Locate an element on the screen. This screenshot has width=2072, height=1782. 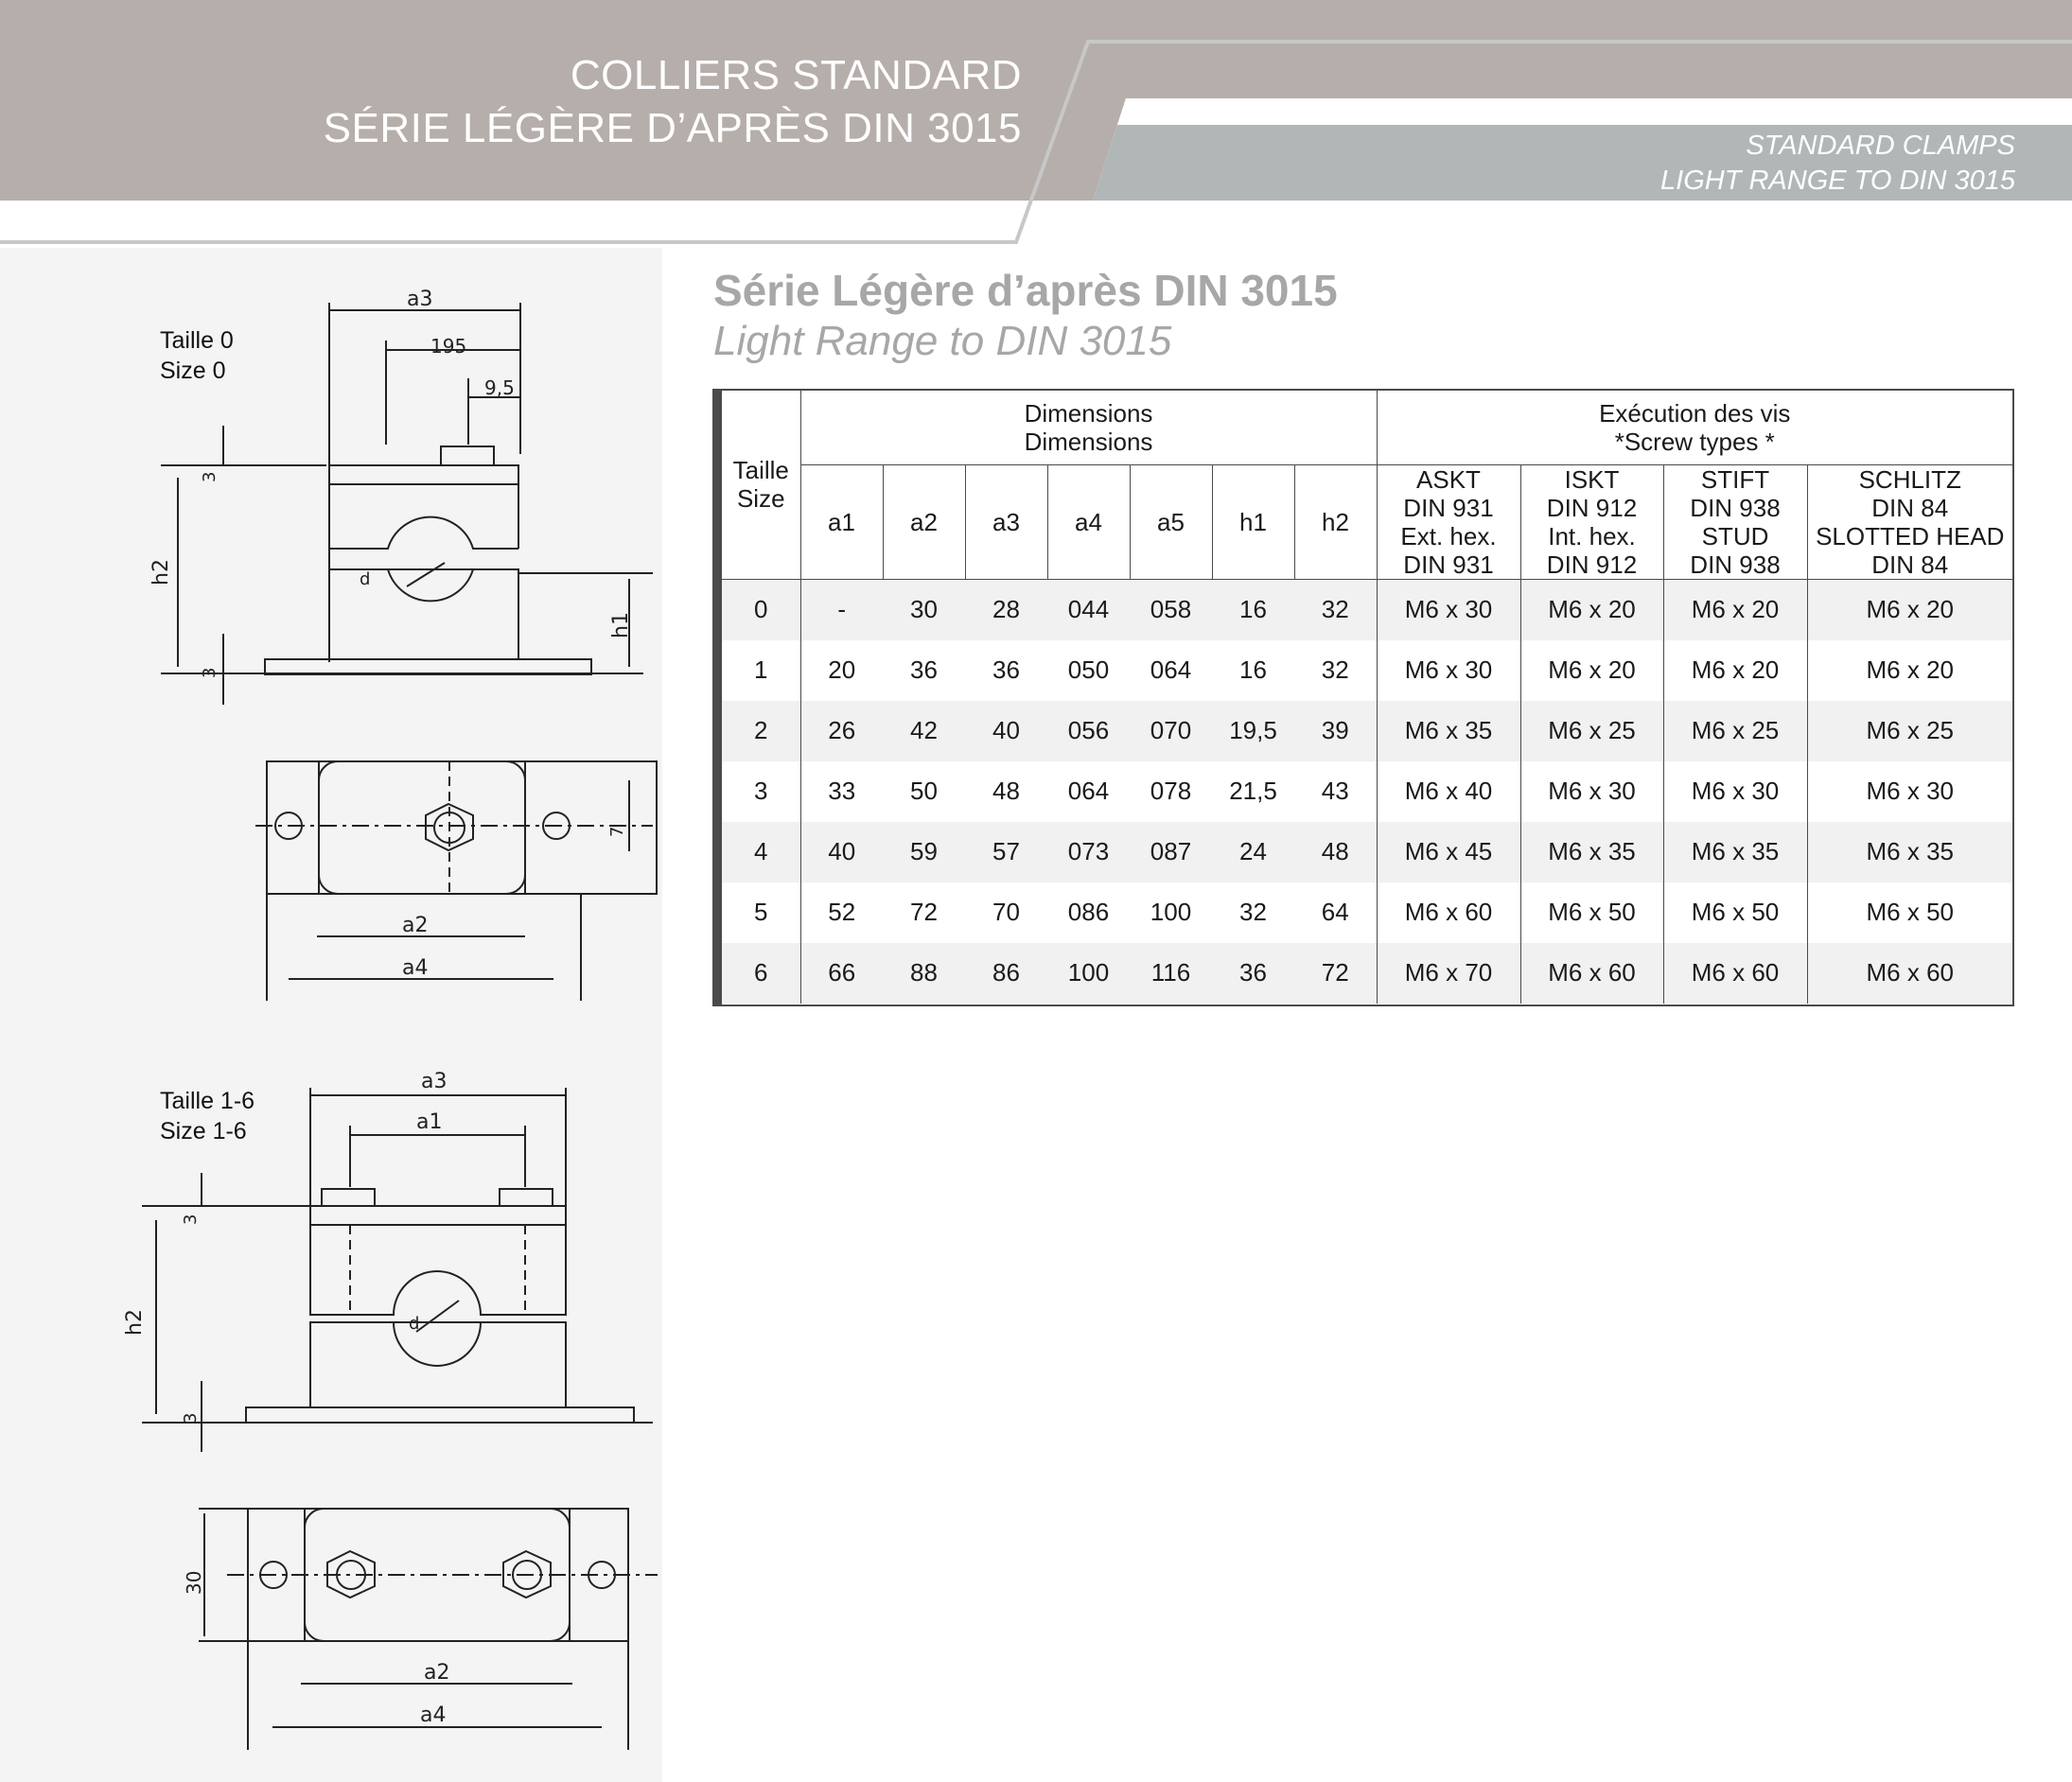
cell-a1: 20 is located at coordinates (842, 669).